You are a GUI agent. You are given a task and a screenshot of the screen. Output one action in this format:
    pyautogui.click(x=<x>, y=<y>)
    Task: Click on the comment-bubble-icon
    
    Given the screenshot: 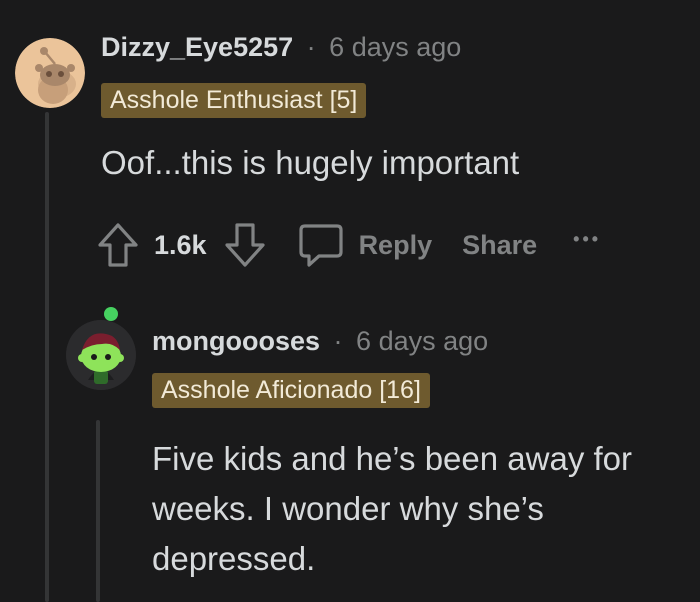 What is the action you would take?
    pyautogui.click(x=321, y=245)
    